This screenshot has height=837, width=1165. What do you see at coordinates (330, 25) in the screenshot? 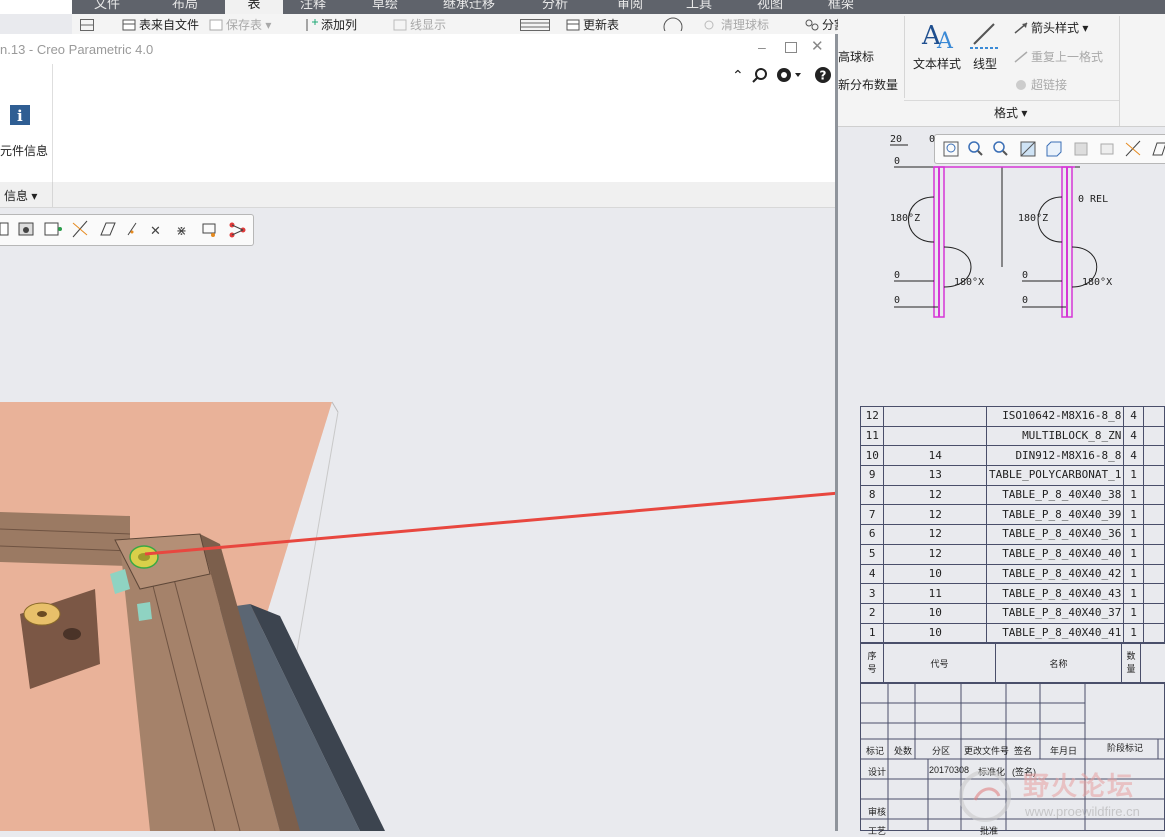
I see `add-column-button: 添加列` at bounding box center [330, 25].